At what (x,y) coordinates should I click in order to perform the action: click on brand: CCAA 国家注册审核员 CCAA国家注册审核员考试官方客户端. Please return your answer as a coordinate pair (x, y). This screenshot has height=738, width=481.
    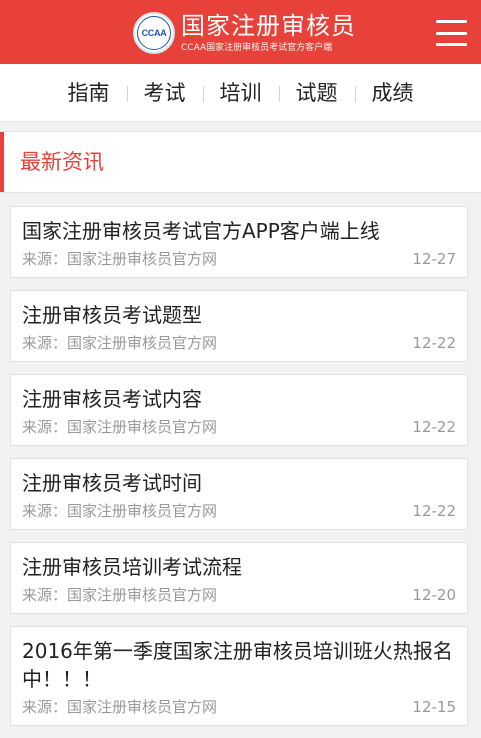
    Looking at the image, I should click on (244, 33).